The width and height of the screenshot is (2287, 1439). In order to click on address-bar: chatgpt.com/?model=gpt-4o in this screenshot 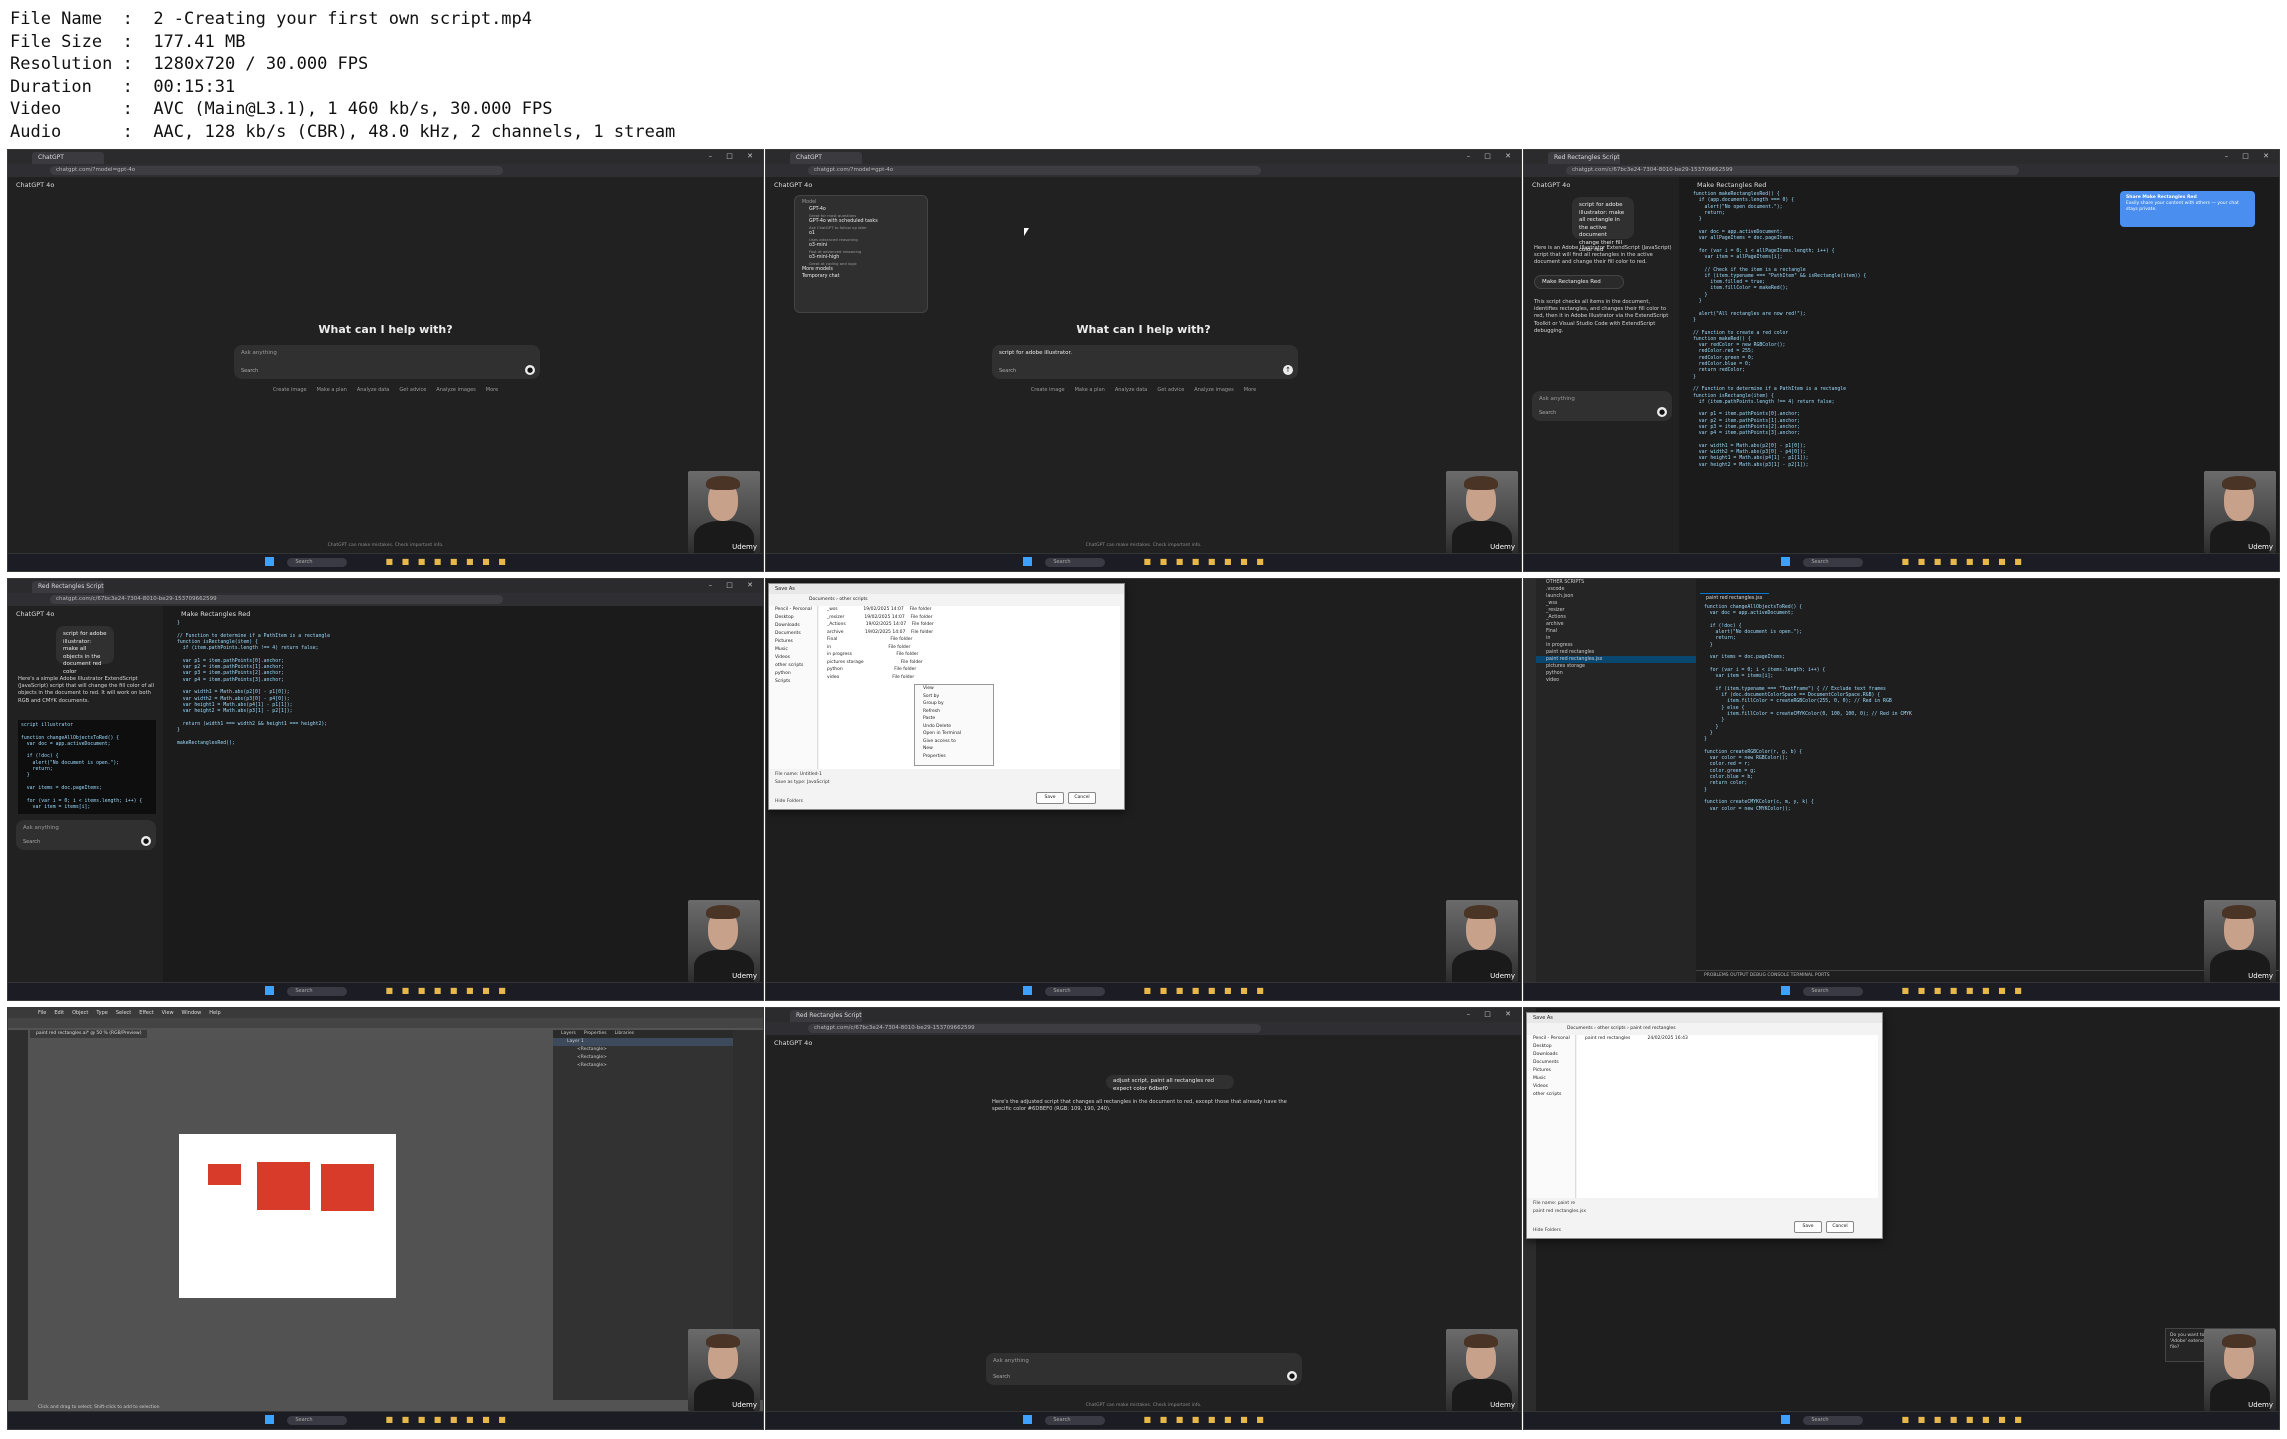, I will do `click(385, 170)`.